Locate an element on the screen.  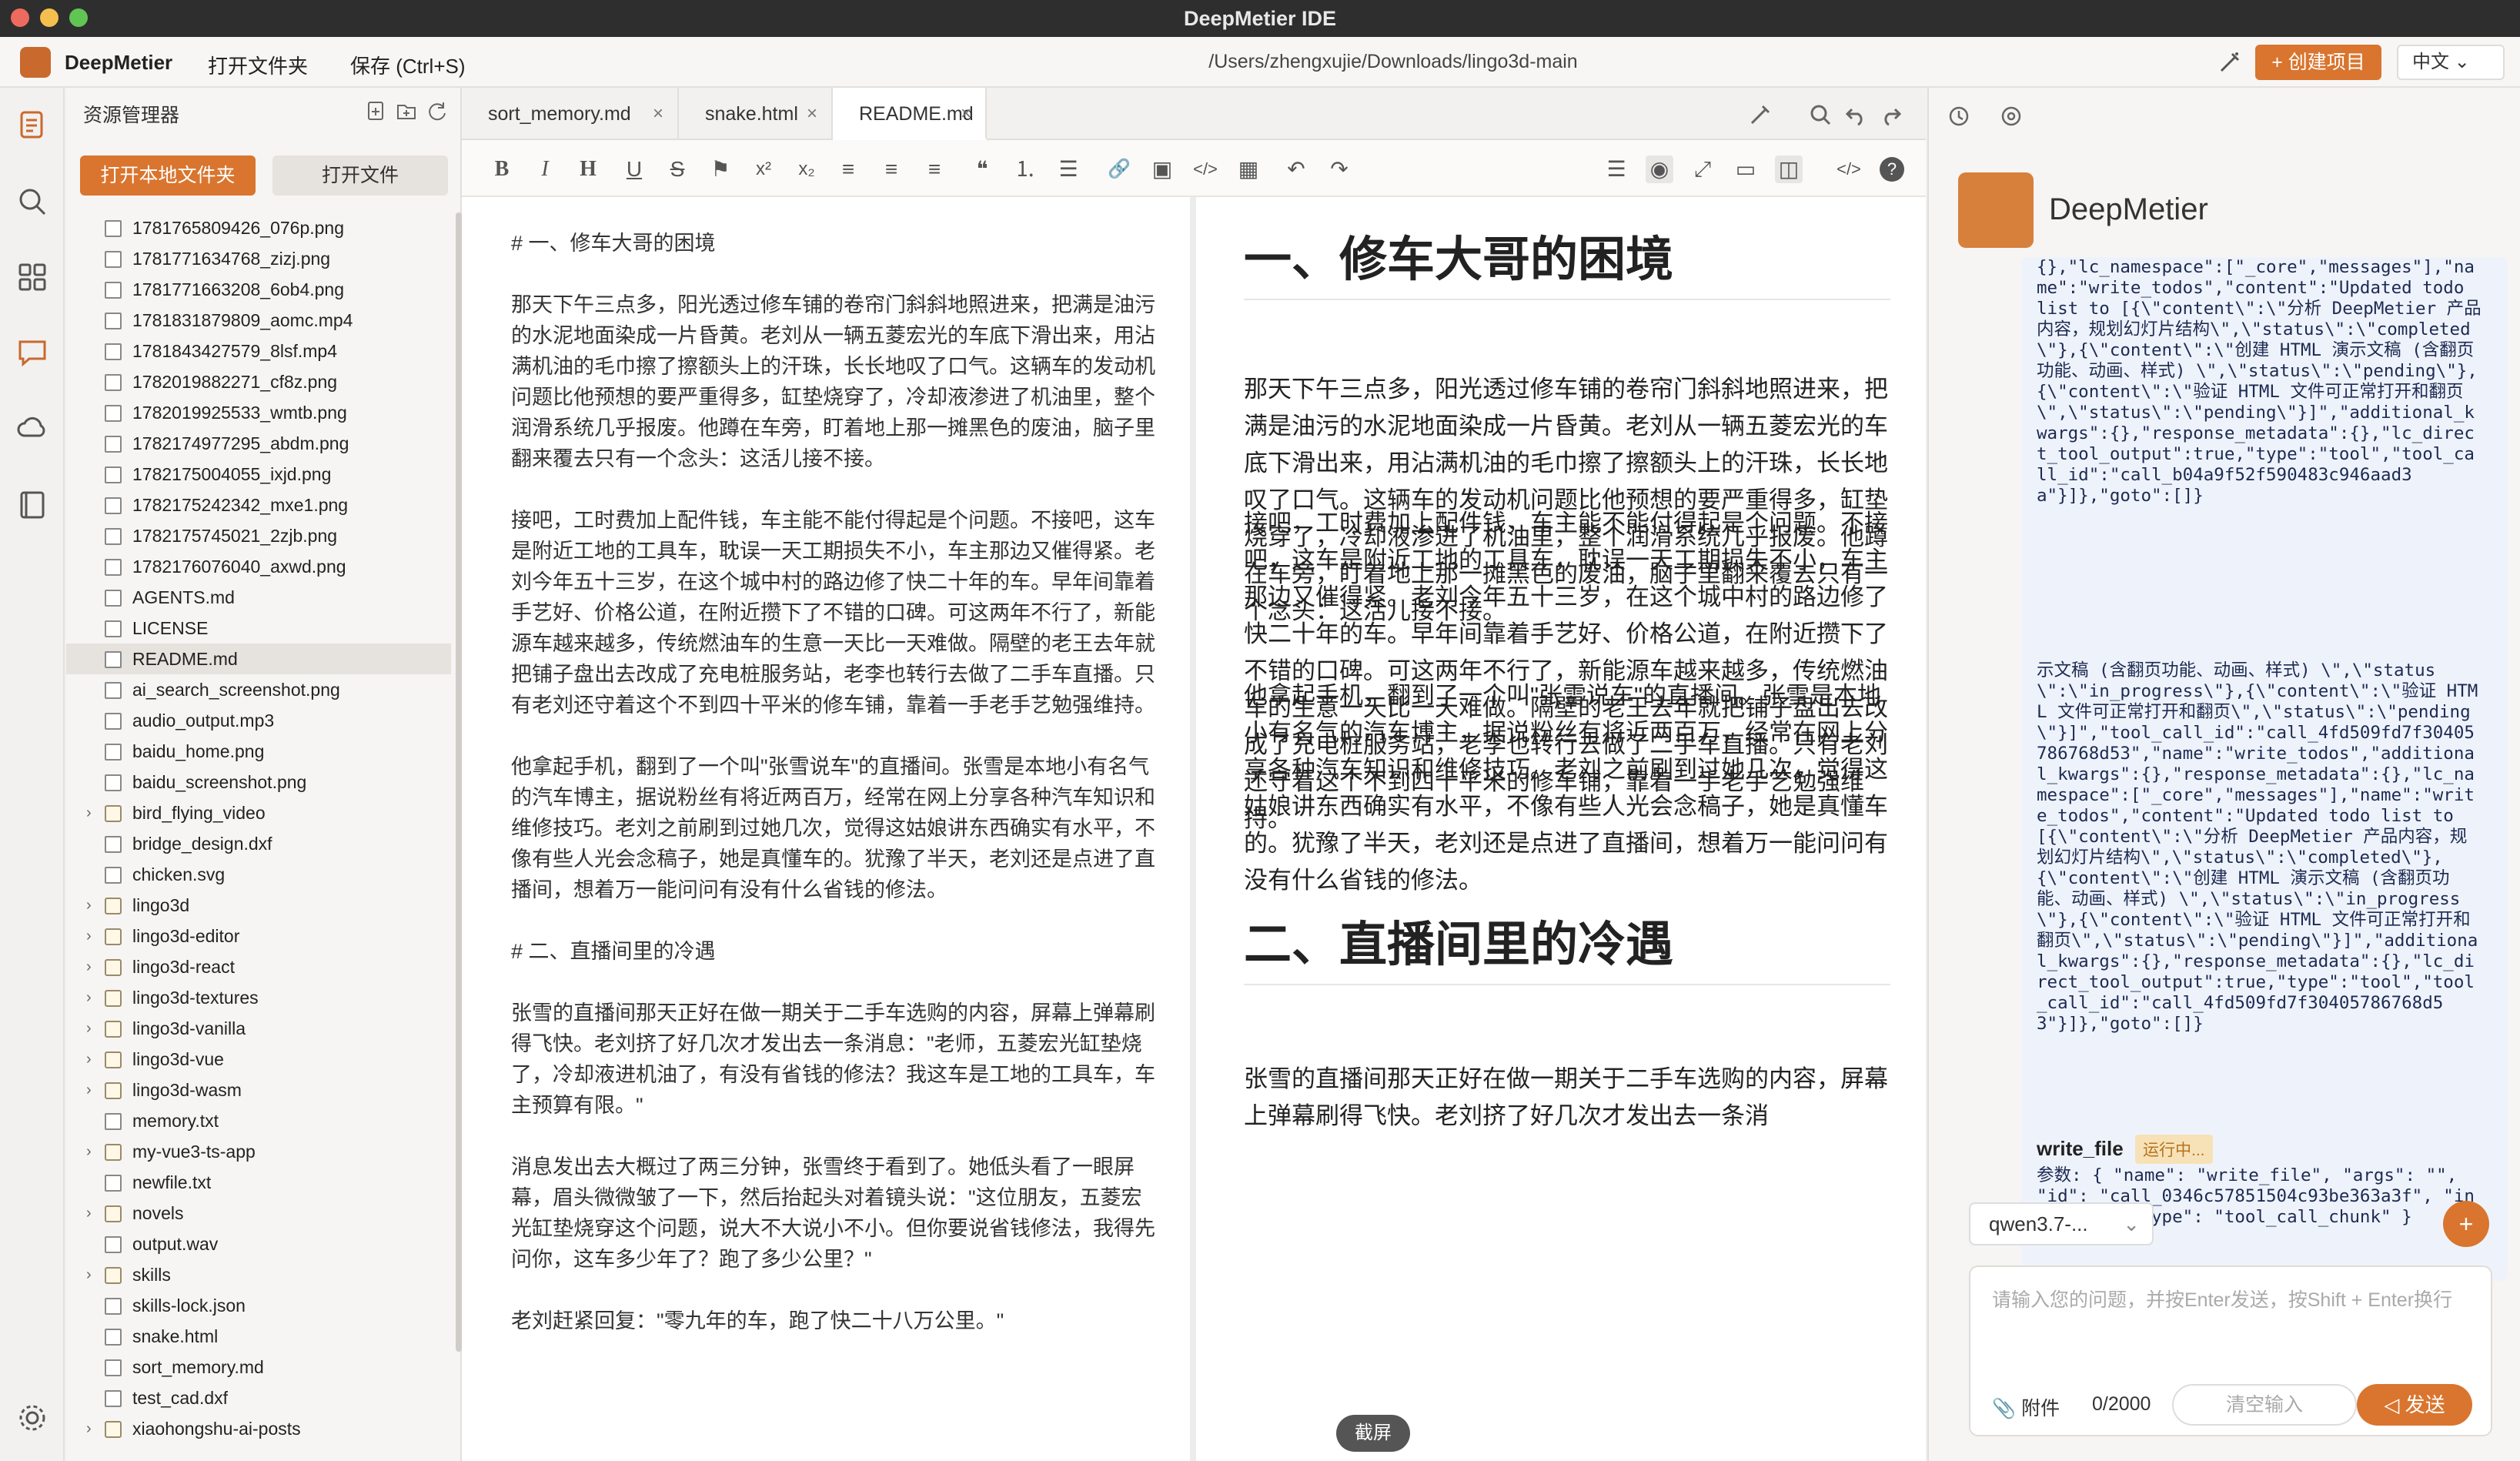
screenshot-button: 截屏 is located at coordinates (1373, 1433).